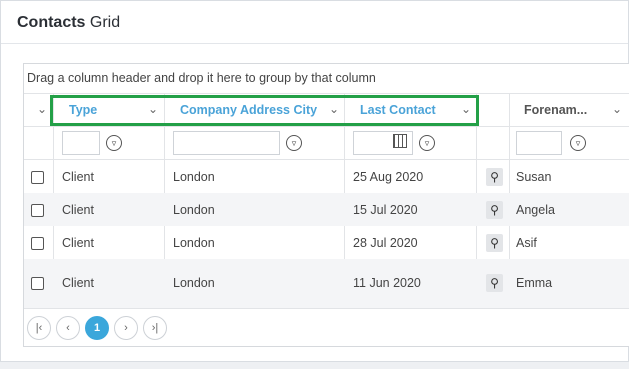  What do you see at coordinates (526, 243) in the screenshot?
I see `cell-forename: Asif` at bounding box center [526, 243].